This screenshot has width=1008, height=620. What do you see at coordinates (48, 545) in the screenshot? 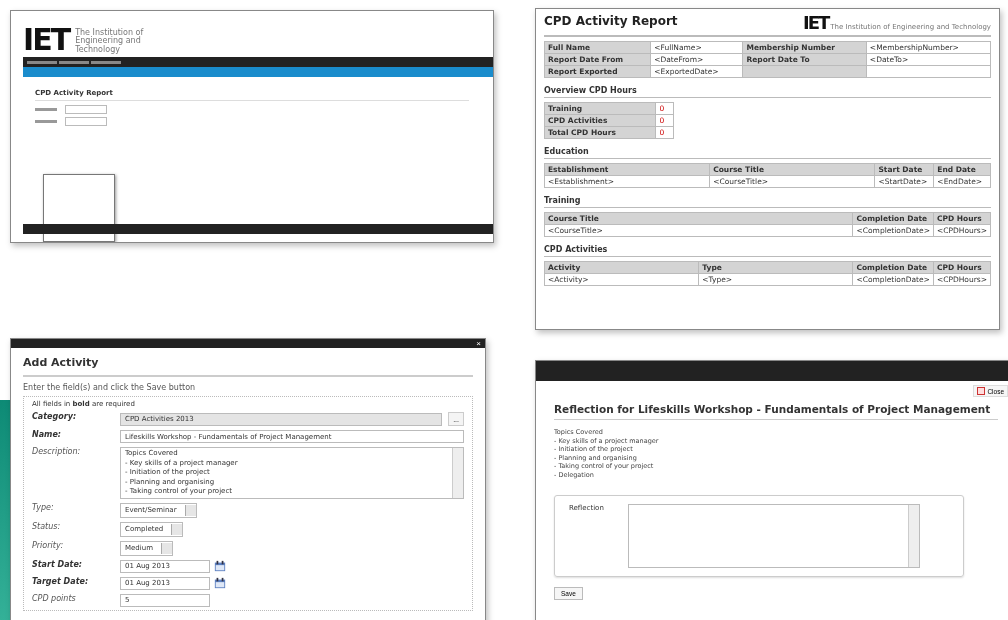
I see `field-label: Priority:` at bounding box center [48, 545].